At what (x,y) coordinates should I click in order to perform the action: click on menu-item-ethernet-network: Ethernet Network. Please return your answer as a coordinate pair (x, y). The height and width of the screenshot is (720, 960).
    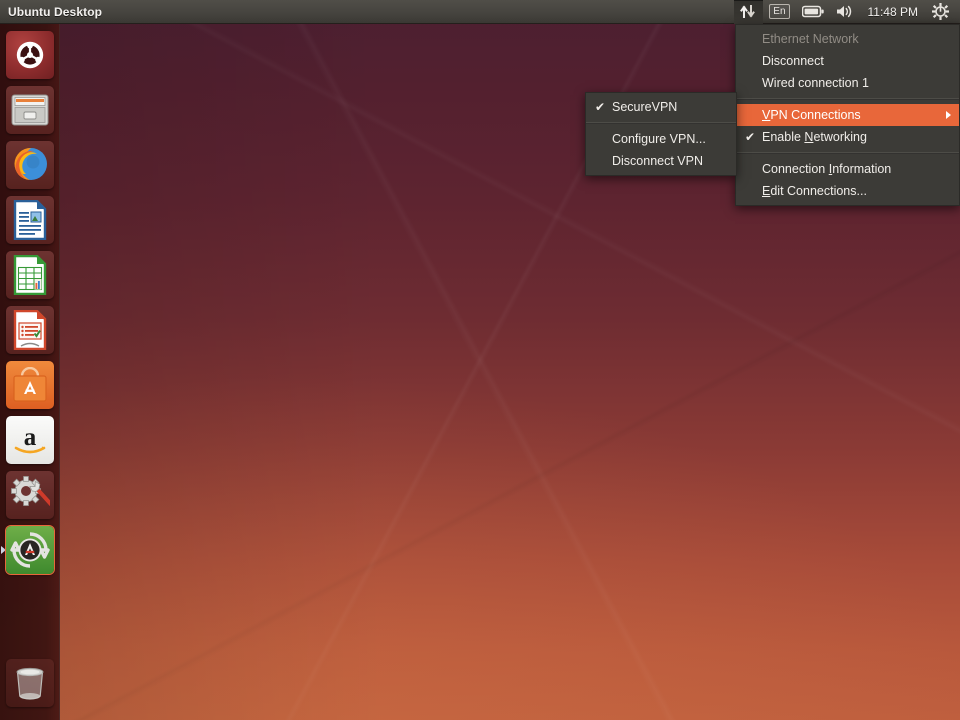
    Looking at the image, I should click on (810, 39).